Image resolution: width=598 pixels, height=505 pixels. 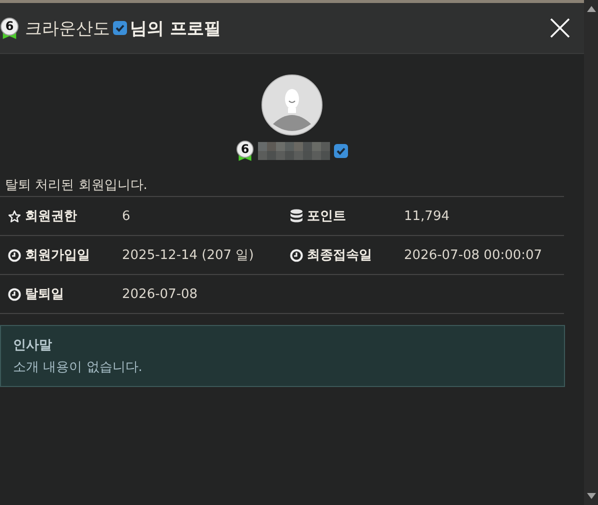 What do you see at coordinates (427, 216) in the screenshot?
I see `field-value: 11,794` at bounding box center [427, 216].